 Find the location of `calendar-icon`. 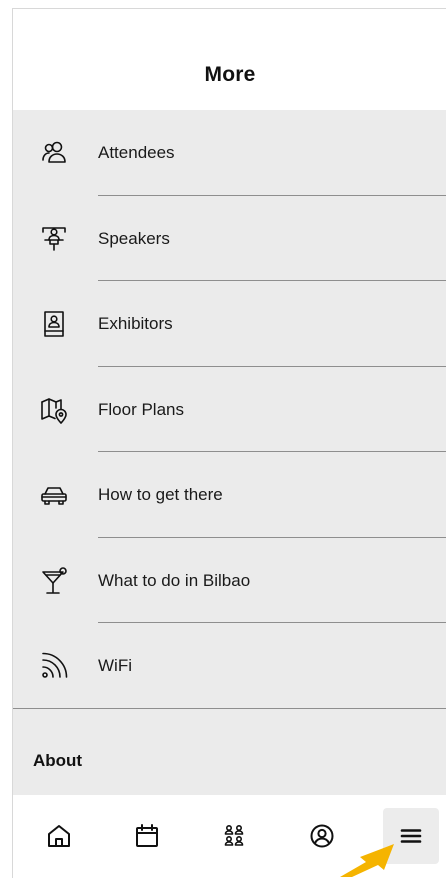

calendar-icon is located at coordinates (147, 836).